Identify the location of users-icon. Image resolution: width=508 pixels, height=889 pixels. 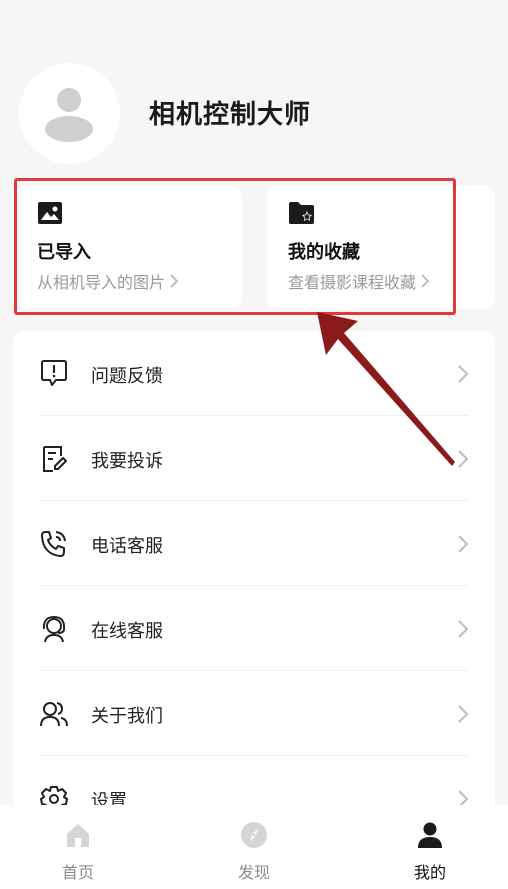
(54, 714).